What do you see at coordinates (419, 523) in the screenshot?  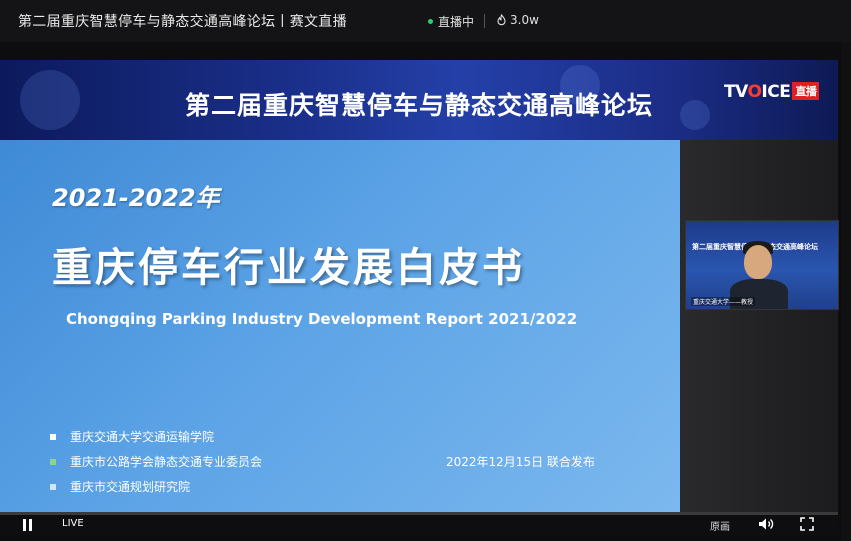 I see `player-controls: LIVE 原画` at bounding box center [419, 523].